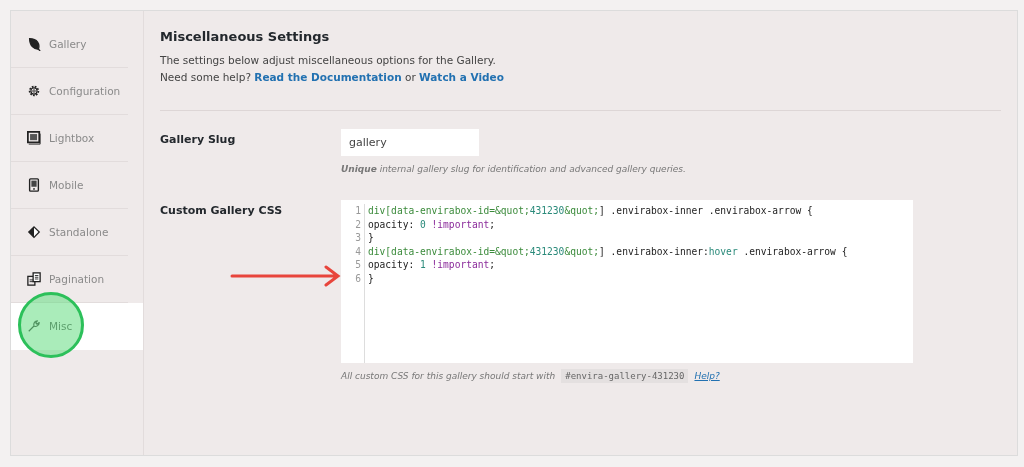  Describe the element at coordinates (432, 265) in the screenshot. I see `code-line: opacity: 1 !important;` at that location.